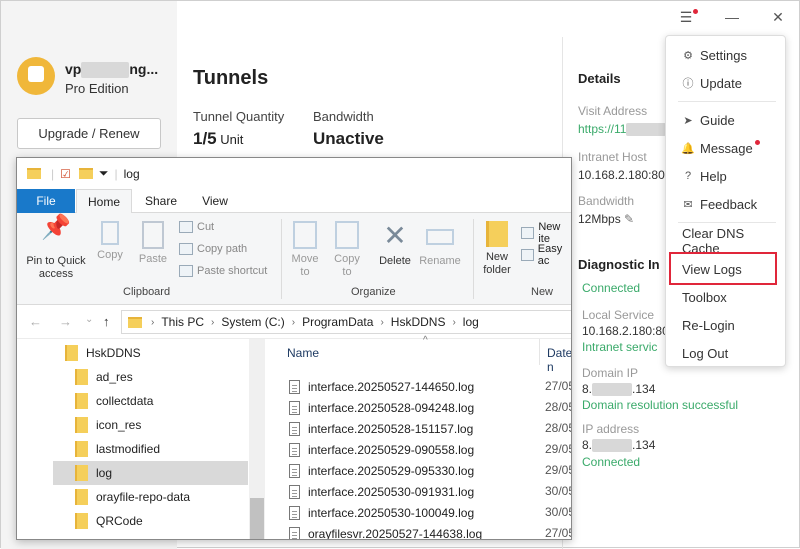 The height and width of the screenshot is (549, 800). Describe the element at coordinates (381, 407) in the screenshot. I see `file-row: interface.20250528-094248.log` at that location.